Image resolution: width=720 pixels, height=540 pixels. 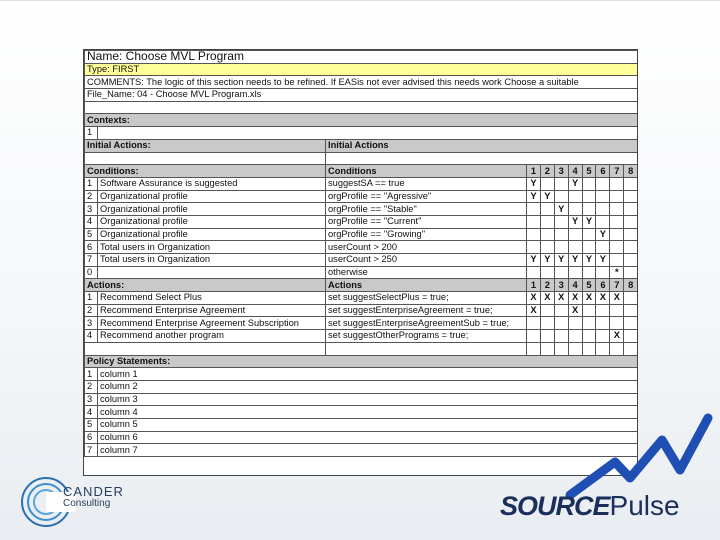 What do you see at coordinates (366, 424) in the screenshot?
I see `policy-text: column 5` at bounding box center [366, 424].